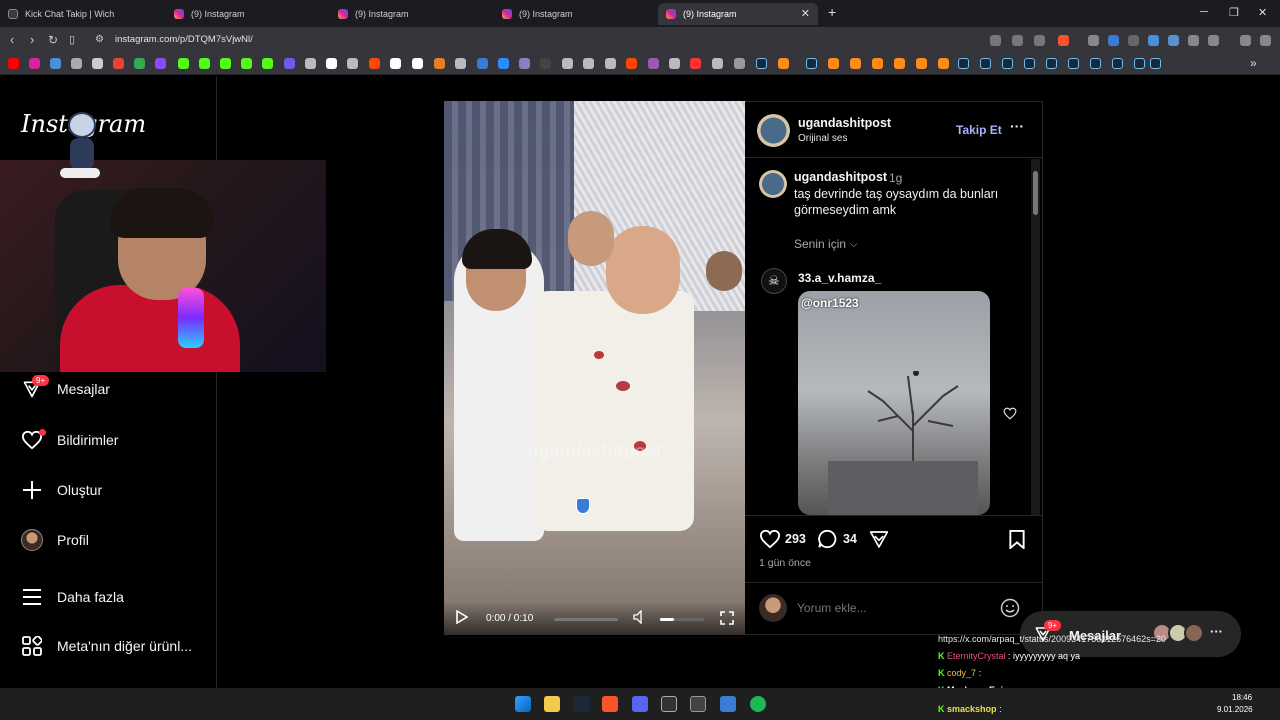 Image resolution: width=1280 pixels, height=720 pixels. I want to click on cast-icon, so click(995, 40).